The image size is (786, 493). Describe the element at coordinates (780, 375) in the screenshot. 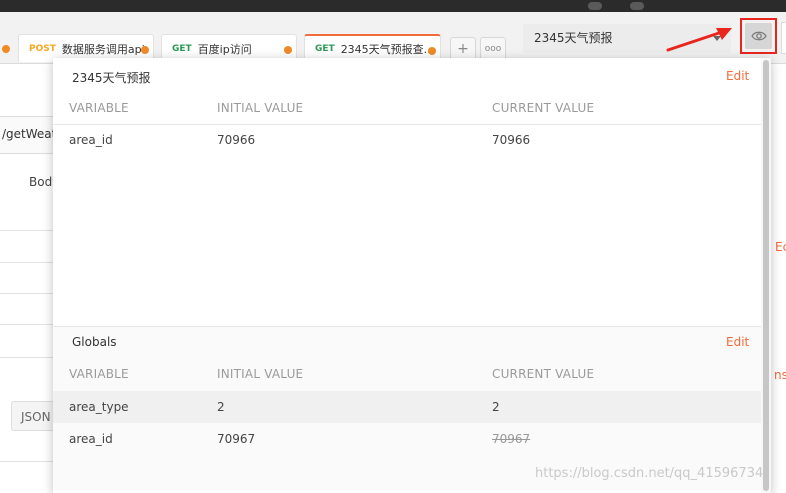

I see `link-fragment: ns` at that location.